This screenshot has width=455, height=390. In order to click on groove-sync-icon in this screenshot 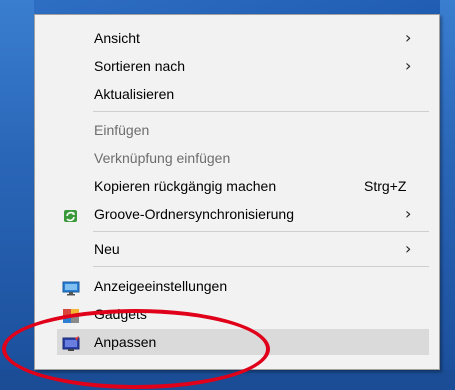, I will do `click(71, 214)`.